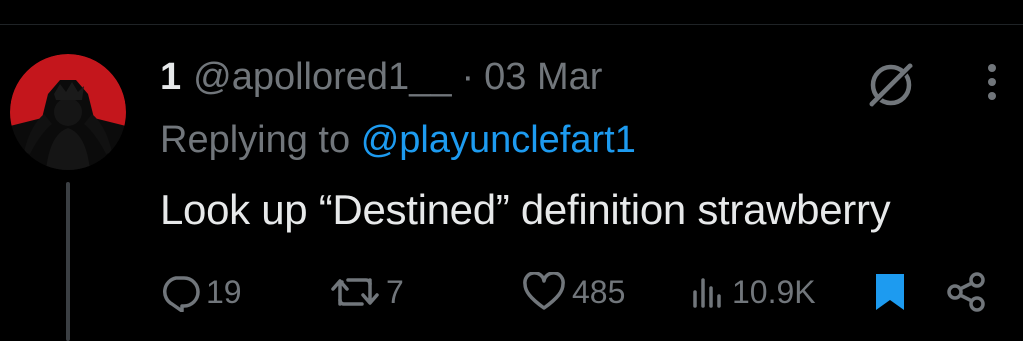 This screenshot has height=341, width=1023. Describe the element at coordinates (891, 85) in the screenshot. I see `grok-icon` at that location.